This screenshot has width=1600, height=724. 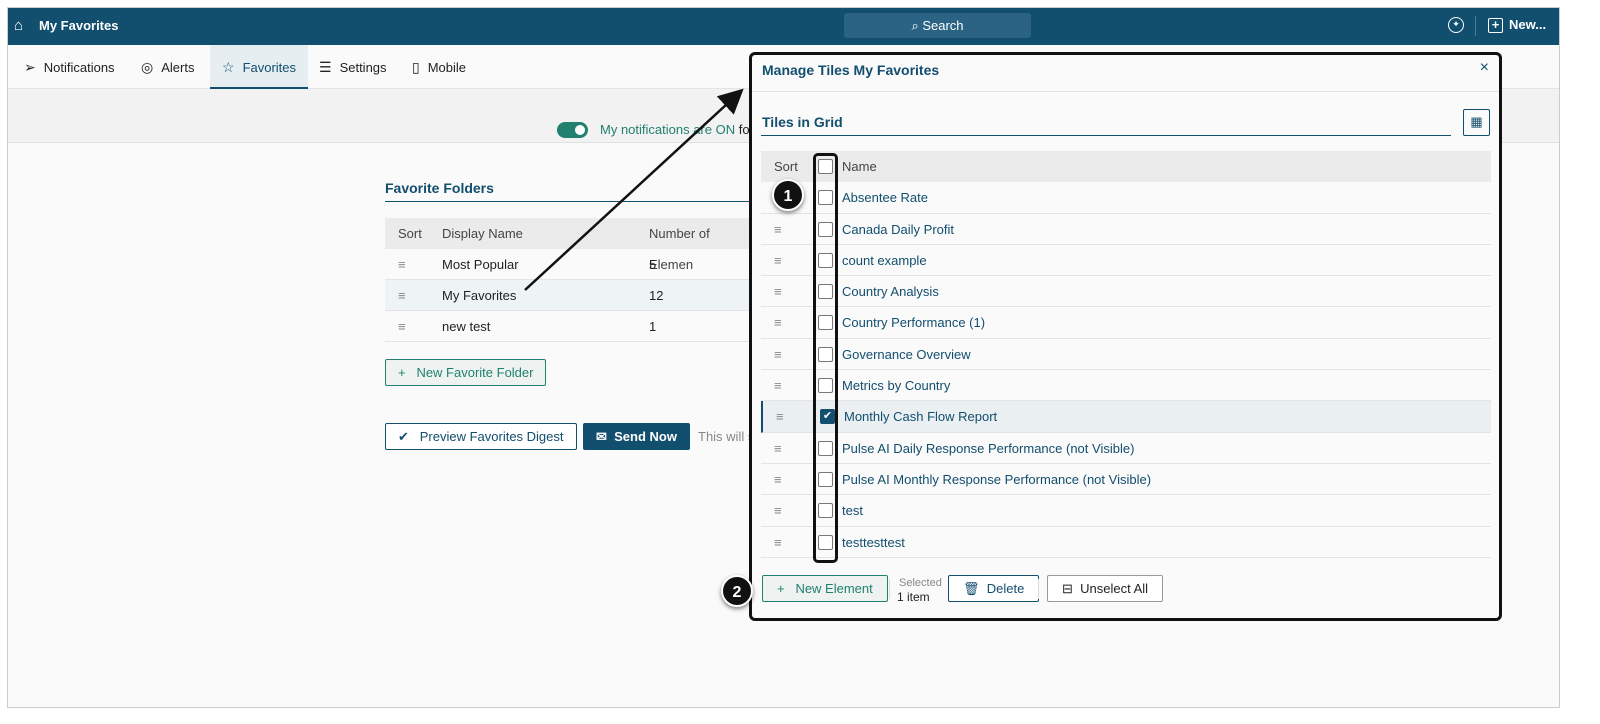 I want to click on annotation-arrow, so click(x=634, y=189).